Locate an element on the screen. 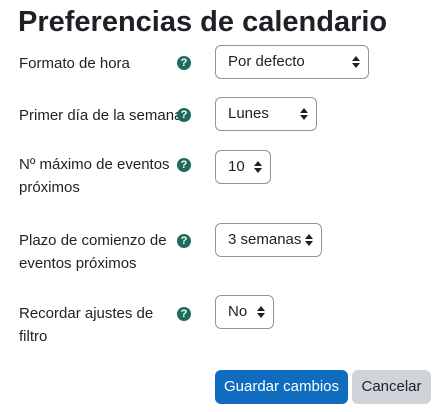 The height and width of the screenshot is (412, 441). select-value: 3 semanas is located at coordinates (265, 239).